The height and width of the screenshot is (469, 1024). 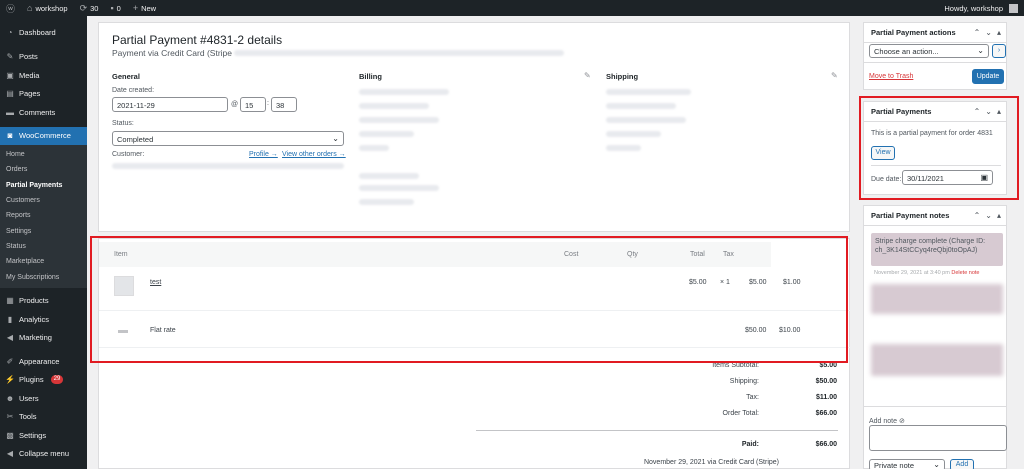 I want to click on submenu-customers: Customers, so click(x=43, y=200).